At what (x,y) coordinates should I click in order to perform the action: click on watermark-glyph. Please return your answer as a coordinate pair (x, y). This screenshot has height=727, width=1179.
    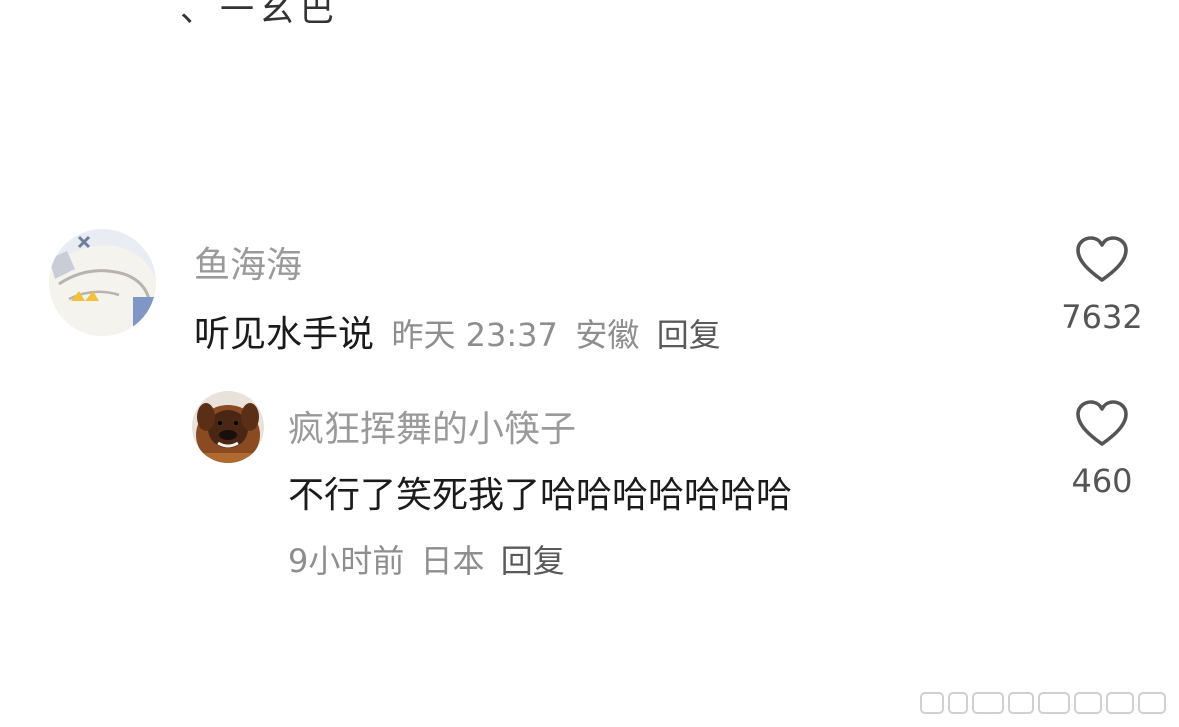
    Looking at the image, I should click on (1043, 703).